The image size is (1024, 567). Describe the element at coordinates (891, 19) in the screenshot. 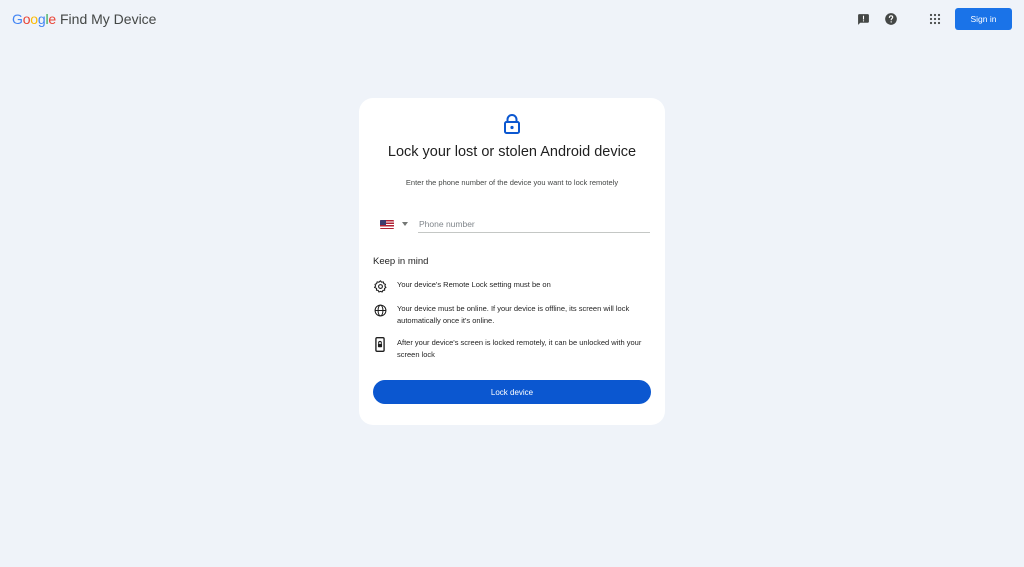

I see `help-icon` at that location.